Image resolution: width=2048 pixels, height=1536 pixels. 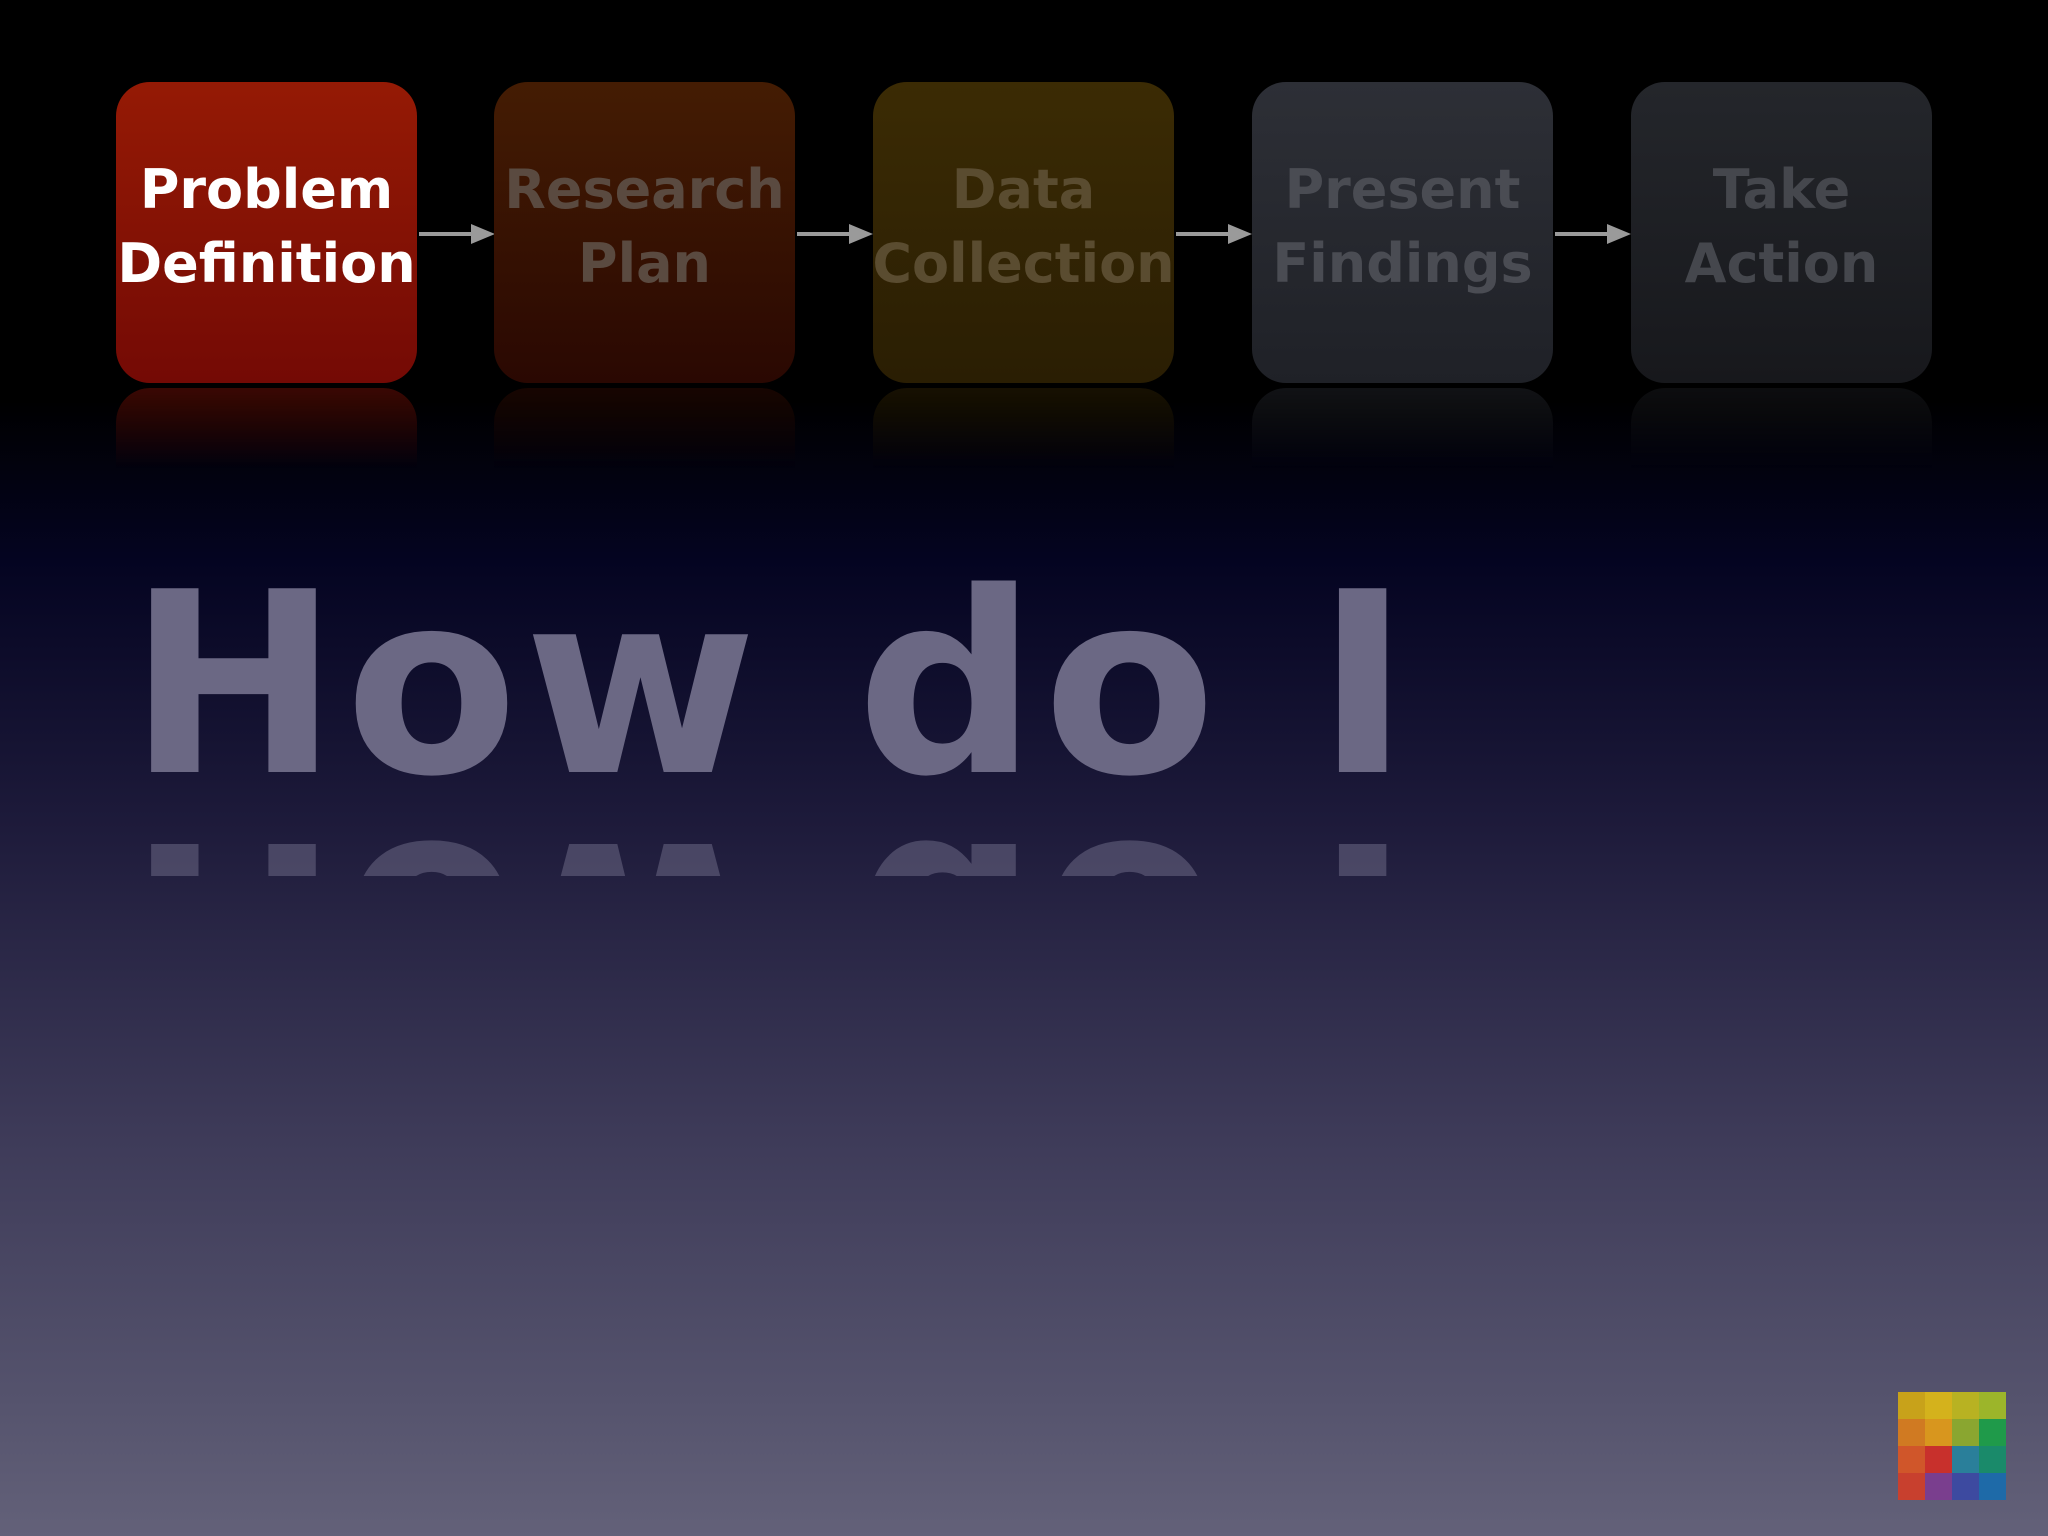 I want to click on step-label-line2: Action, so click(x=1781, y=263).